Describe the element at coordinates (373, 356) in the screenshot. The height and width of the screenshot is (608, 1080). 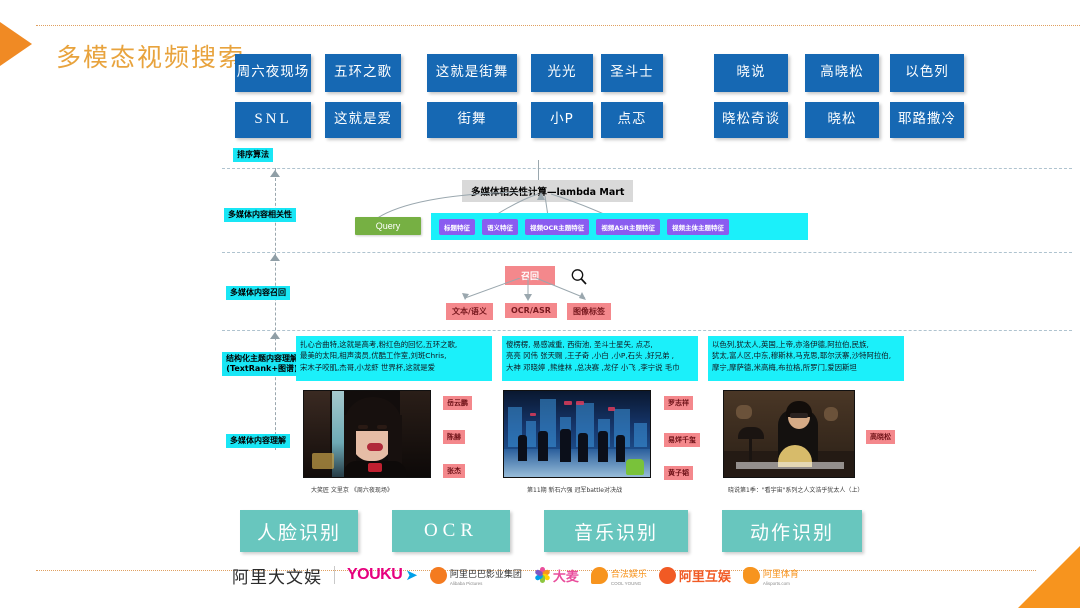
I see `keyword-line: 最美的太阳,相声演员,优酷工作室,刘斑Chris,` at that location.